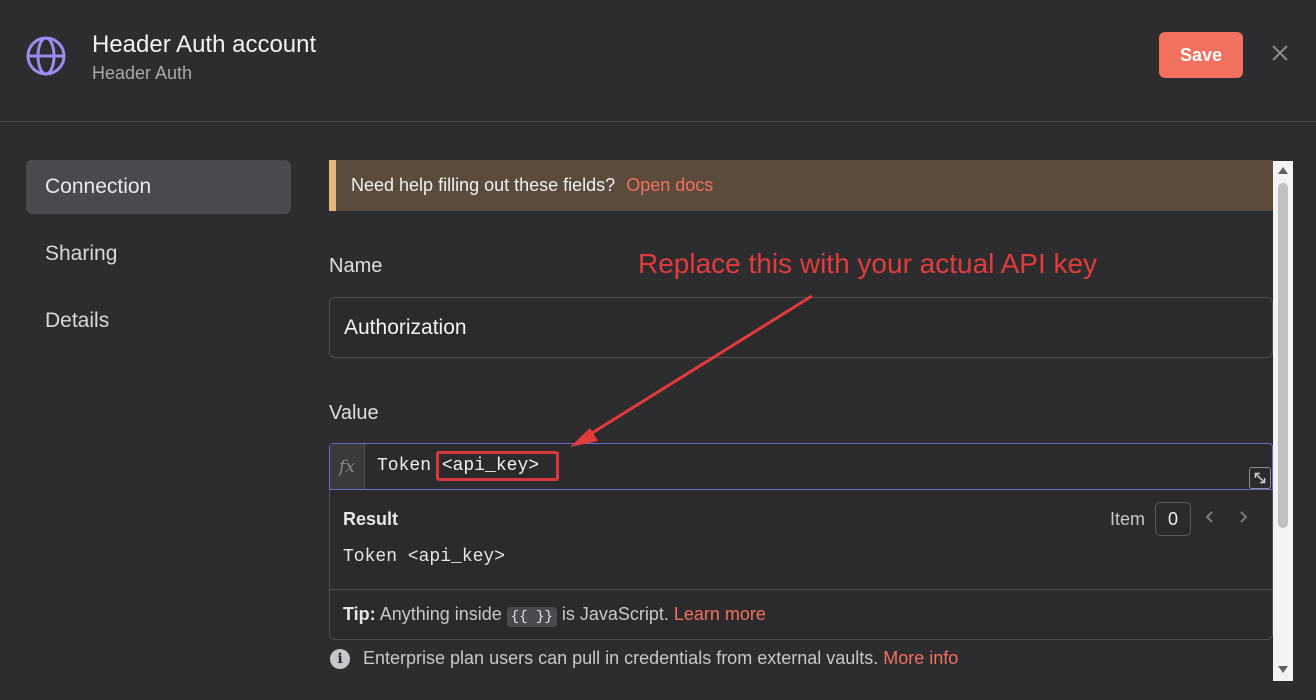 This screenshot has height=700, width=1316. What do you see at coordinates (440, 614) in the screenshot?
I see `tip-before: Anything inside` at bounding box center [440, 614].